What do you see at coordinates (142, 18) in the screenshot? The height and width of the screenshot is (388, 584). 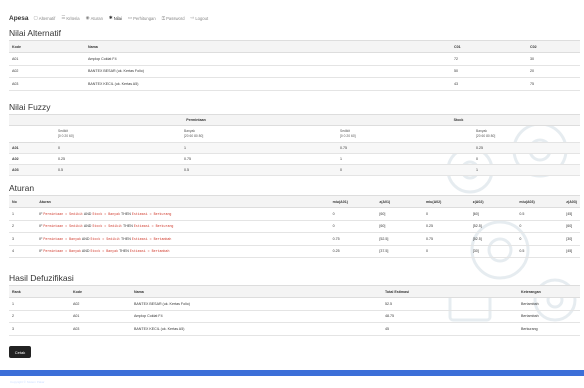 I see `nav-perhitungan: ▭ Perhitungan` at bounding box center [142, 18].